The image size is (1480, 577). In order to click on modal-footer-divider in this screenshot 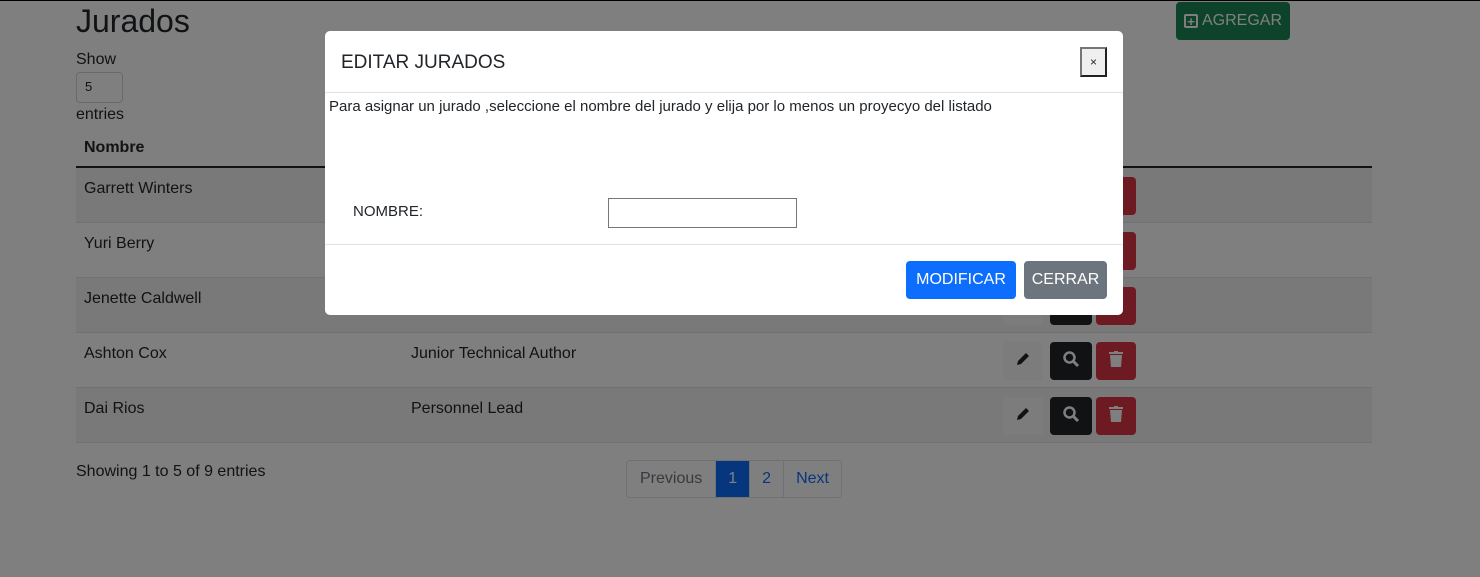, I will do `click(724, 244)`.